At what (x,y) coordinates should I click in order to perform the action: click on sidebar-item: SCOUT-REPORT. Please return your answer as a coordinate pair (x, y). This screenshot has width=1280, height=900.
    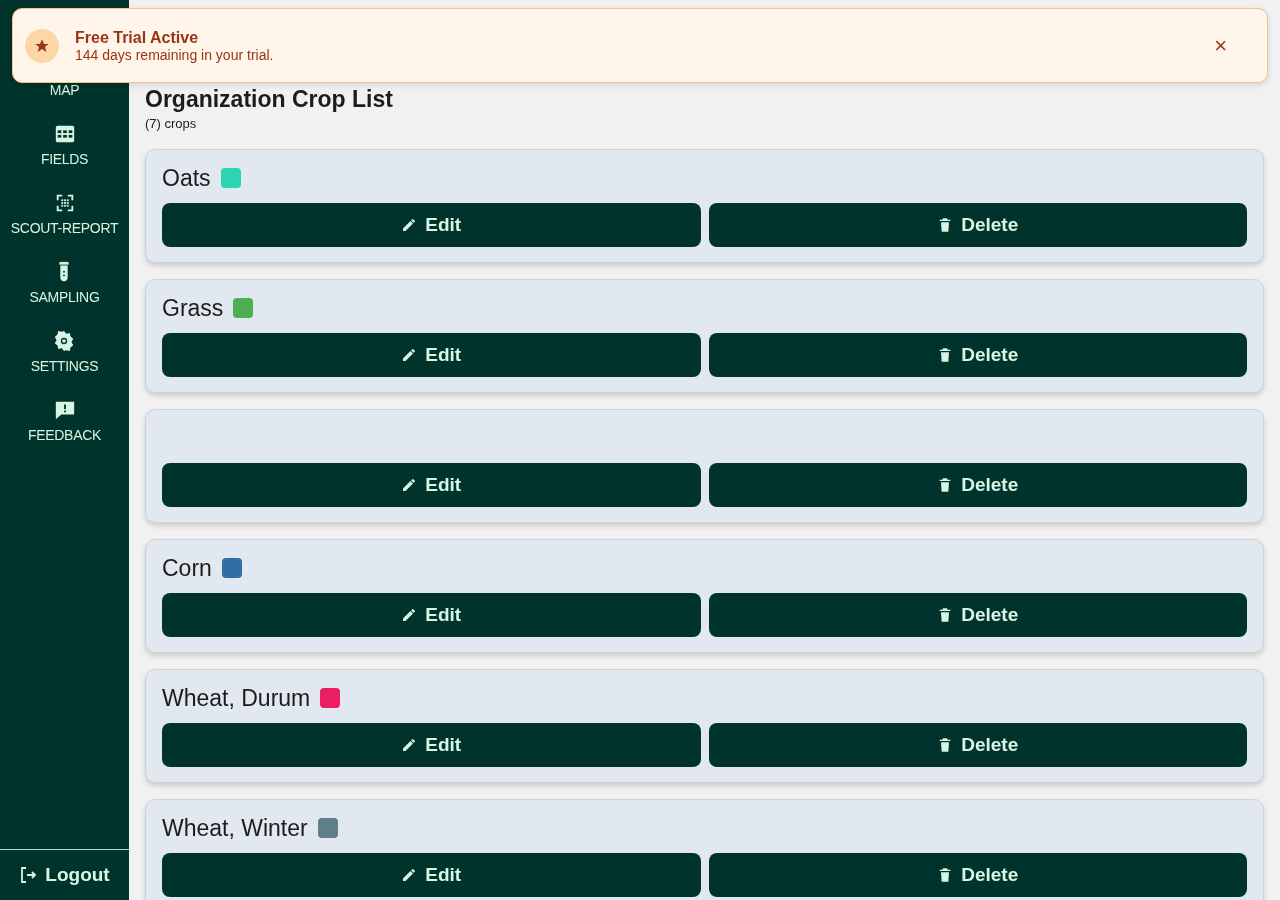
    Looking at the image, I should click on (64, 215).